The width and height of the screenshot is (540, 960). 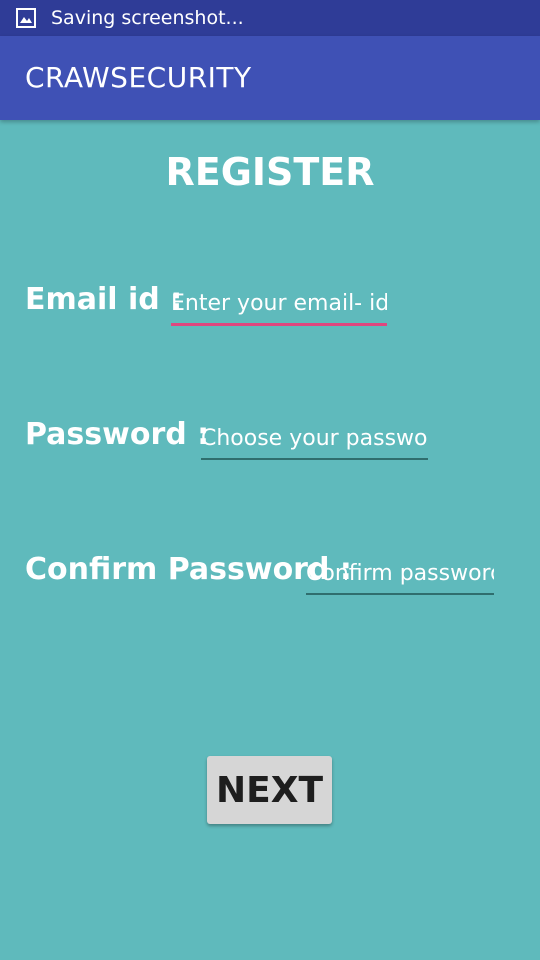 What do you see at coordinates (270, 172) in the screenshot?
I see `page-title: REGISTER` at bounding box center [270, 172].